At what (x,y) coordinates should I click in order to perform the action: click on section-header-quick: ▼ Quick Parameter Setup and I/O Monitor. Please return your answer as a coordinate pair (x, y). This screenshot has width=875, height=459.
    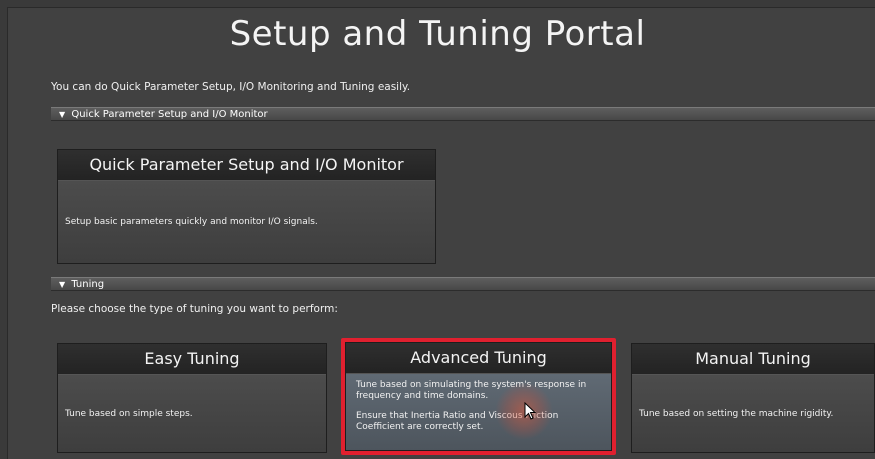
    Looking at the image, I should click on (463, 114).